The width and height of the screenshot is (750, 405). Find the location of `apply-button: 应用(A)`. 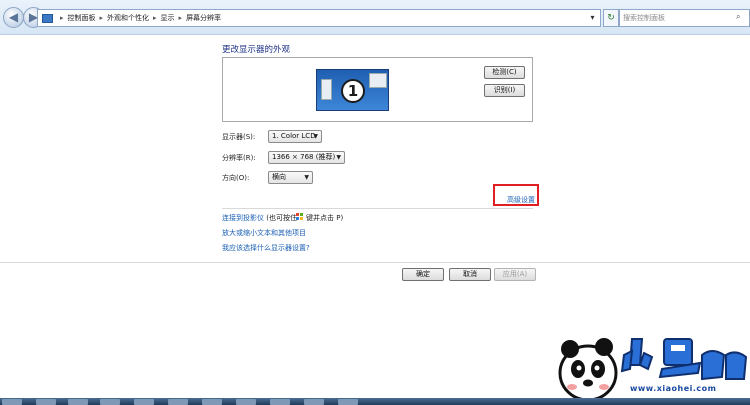

apply-button: 应用(A) is located at coordinates (515, 274).